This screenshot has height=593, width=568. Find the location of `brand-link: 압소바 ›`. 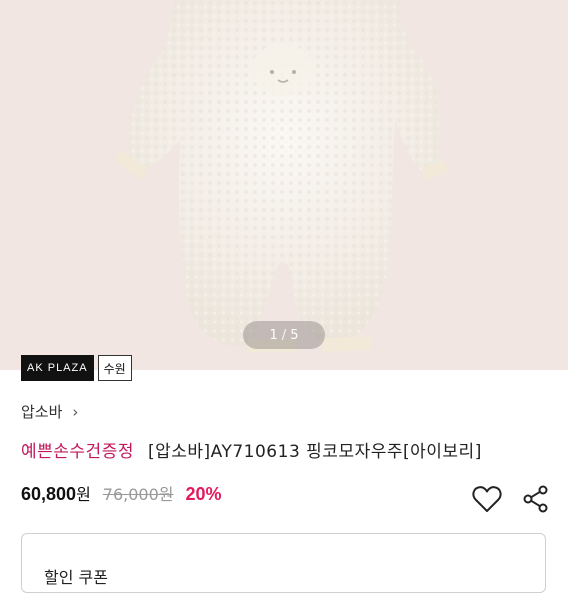

brand-link: 압소바 › is located at coordinates (49, 411).